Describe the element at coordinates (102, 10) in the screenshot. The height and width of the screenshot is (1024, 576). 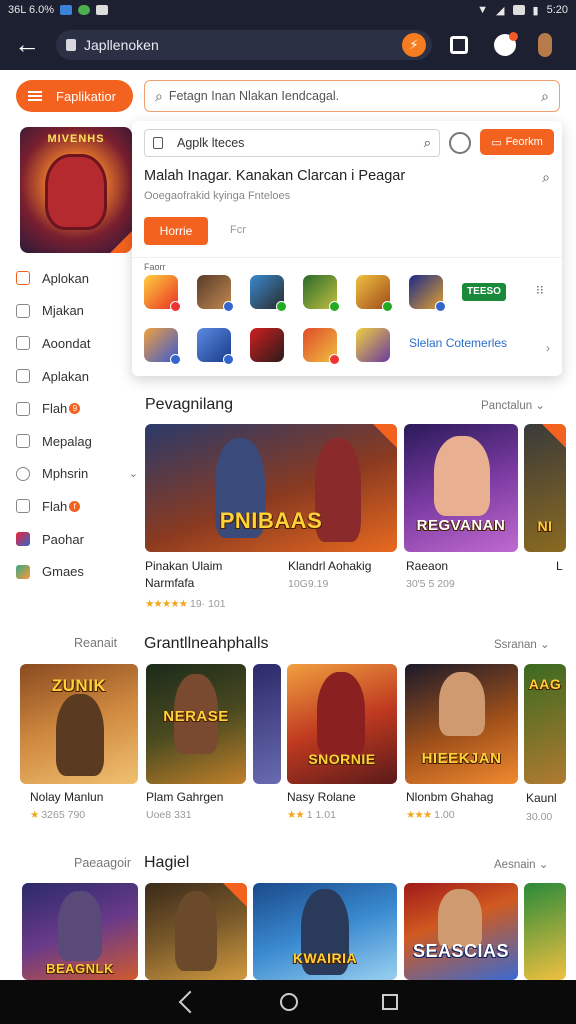
I see `message-icon` at that location.